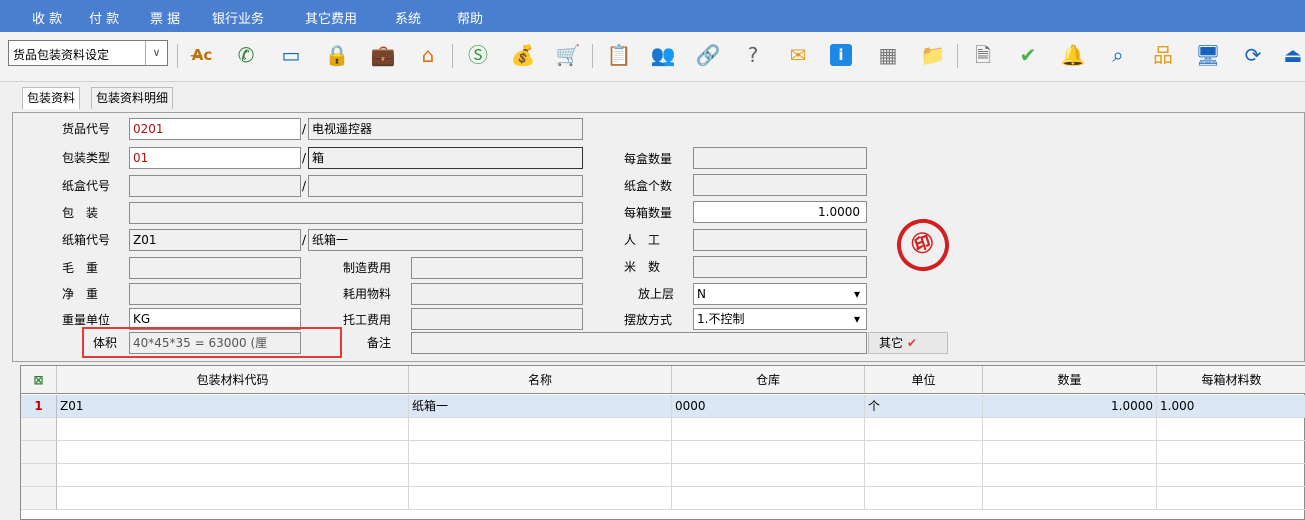 This screenshot has height=520, width=1305. Describe the element at coordinates (1028, 55) in the screenshot. I see `check-circle-icon: ✔` at that location.